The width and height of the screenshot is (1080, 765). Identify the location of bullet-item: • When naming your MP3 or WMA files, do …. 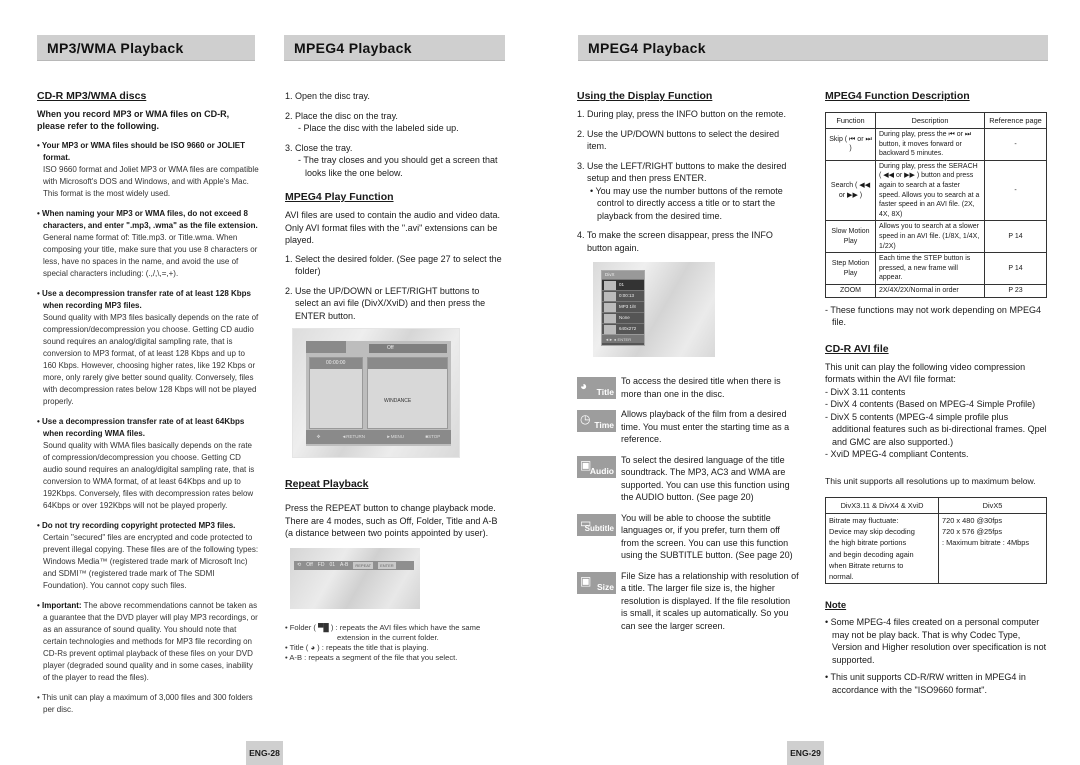
(148, 244).